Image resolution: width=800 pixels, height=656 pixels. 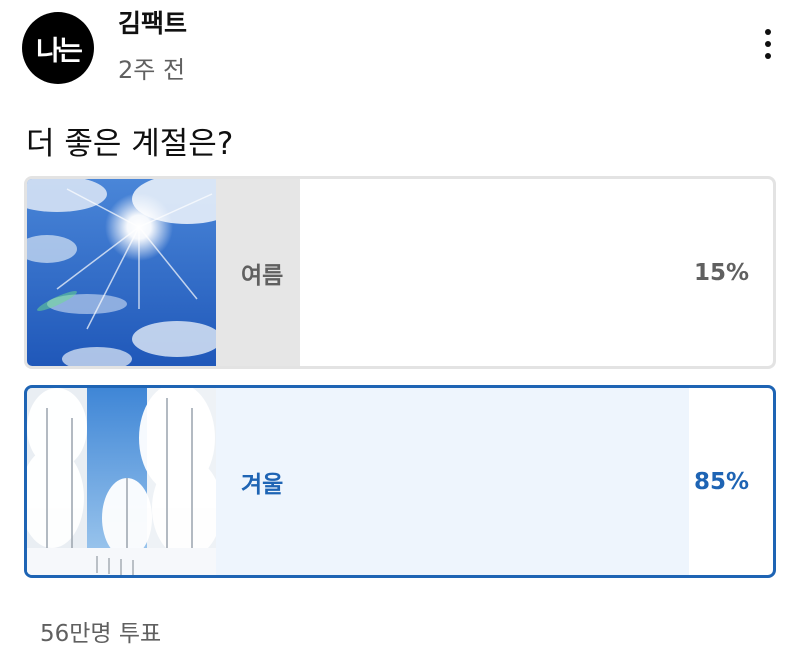 What do you see at coordinates (121, 481) in the screenshot?
I see `snowy-forest-image` at bounding box center [121, 481].